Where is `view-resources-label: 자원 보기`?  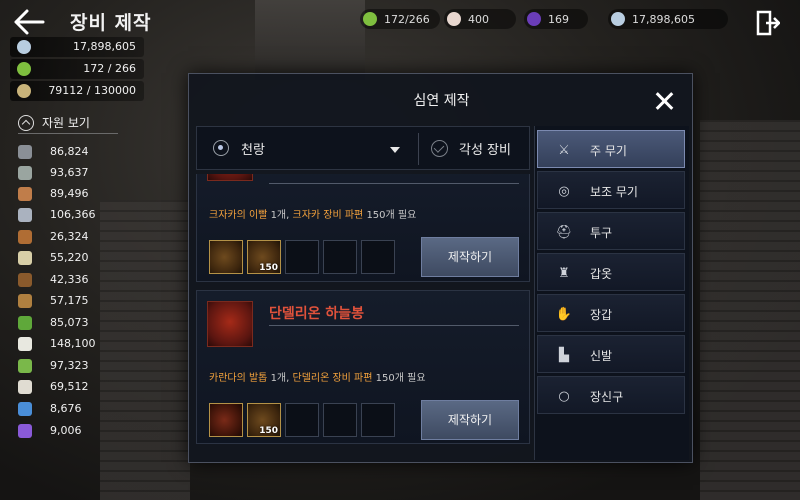
view-resources-label: 자원 보기 is located at coordinates (66, 123).